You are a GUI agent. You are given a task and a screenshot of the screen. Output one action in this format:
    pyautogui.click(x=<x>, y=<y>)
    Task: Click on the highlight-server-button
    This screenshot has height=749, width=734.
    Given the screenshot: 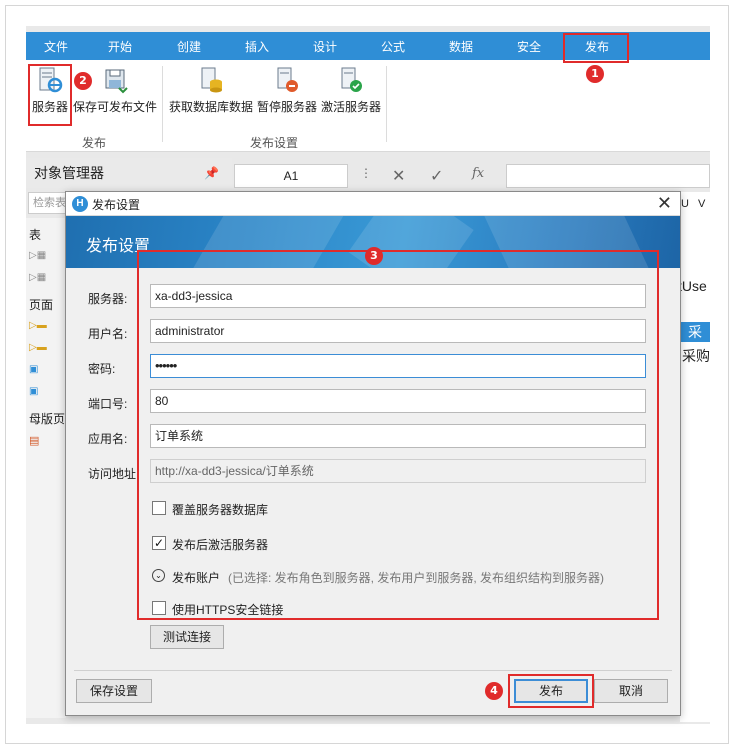 What is the action you would take?
    pyautogui.click(x=50, y=95)
    